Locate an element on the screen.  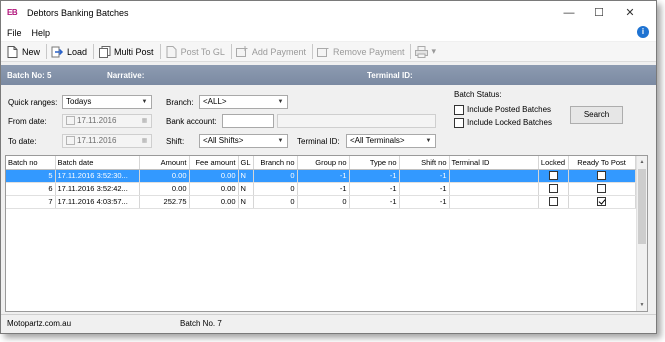
menu-file: File is located at coordinates (14, 33).